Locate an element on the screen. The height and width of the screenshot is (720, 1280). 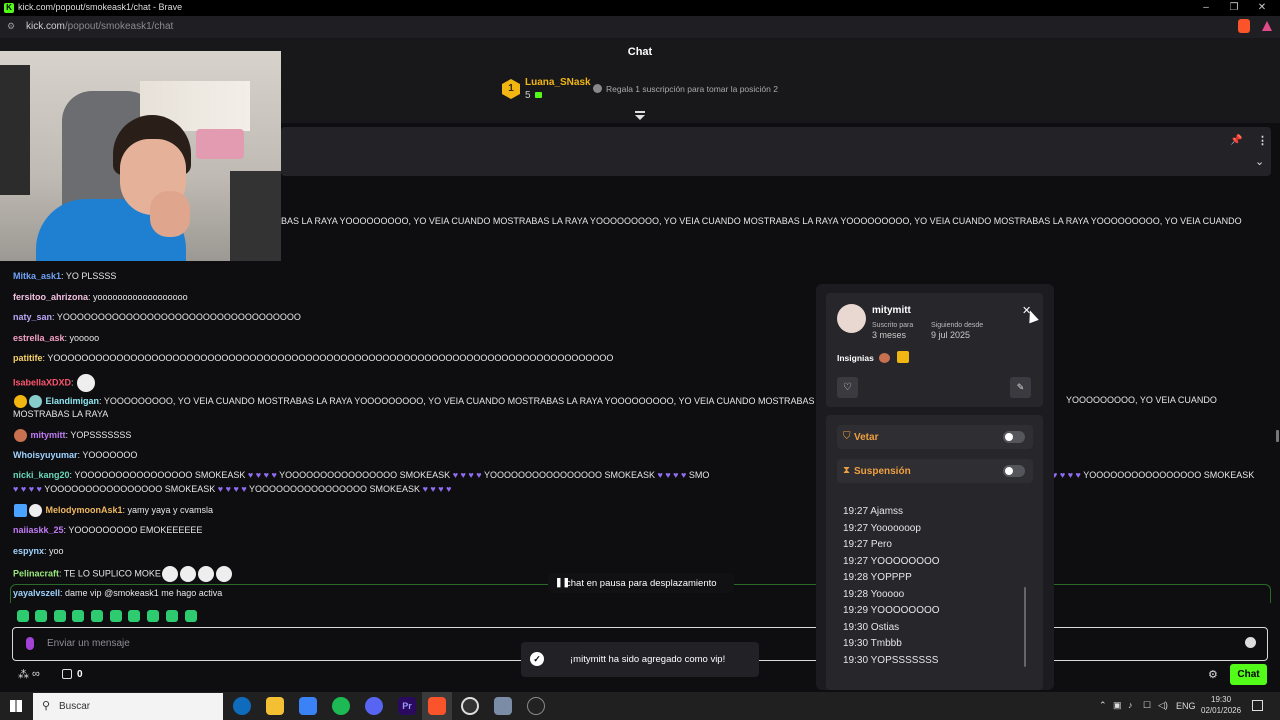
tray-app-icon: ▣ is located at coordinates (1117, 705).